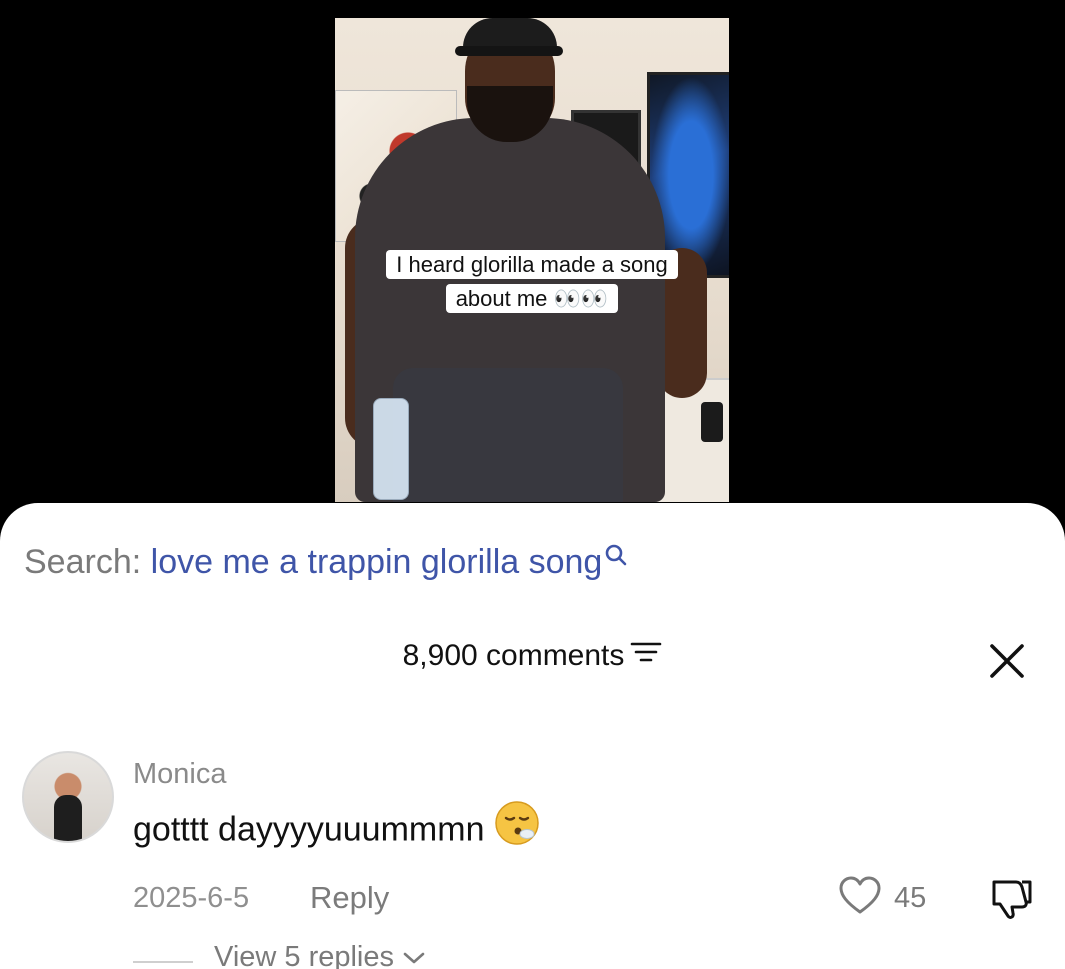 Image resolution: width=1065 pixels, height=969 pixels. What do you see at coordinates (860, 898) in the screenshot?
I see `heart-icon` at bounding box center [860, 898].